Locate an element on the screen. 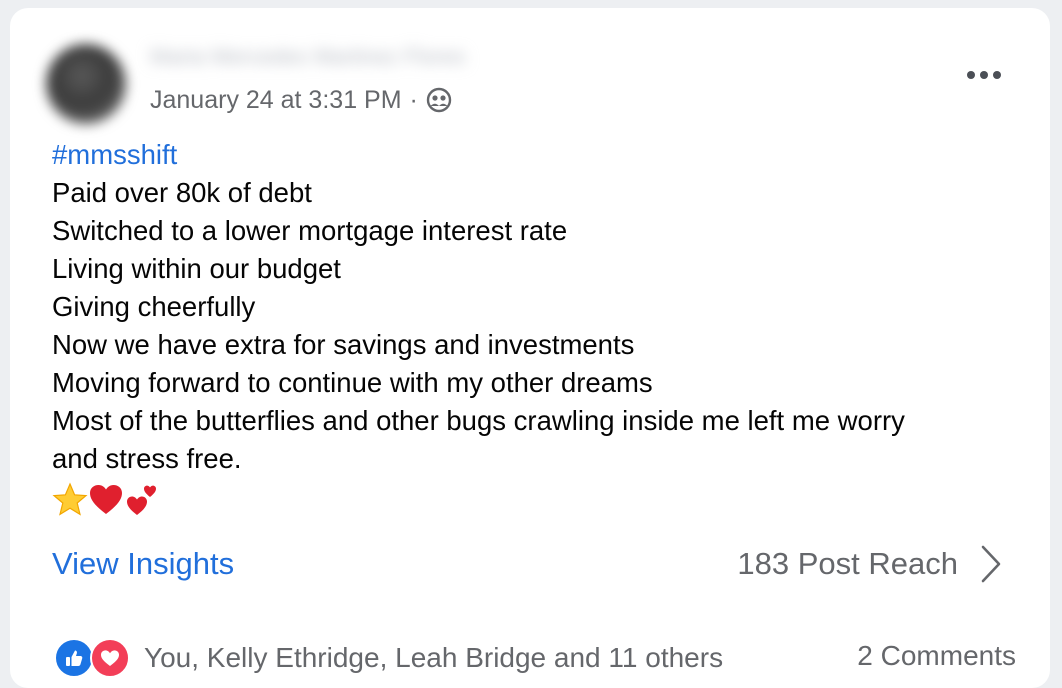 This screenshot has width=1062, height=688. post-reach-button: 183 Post Reach is located at coordinates (869, 564).